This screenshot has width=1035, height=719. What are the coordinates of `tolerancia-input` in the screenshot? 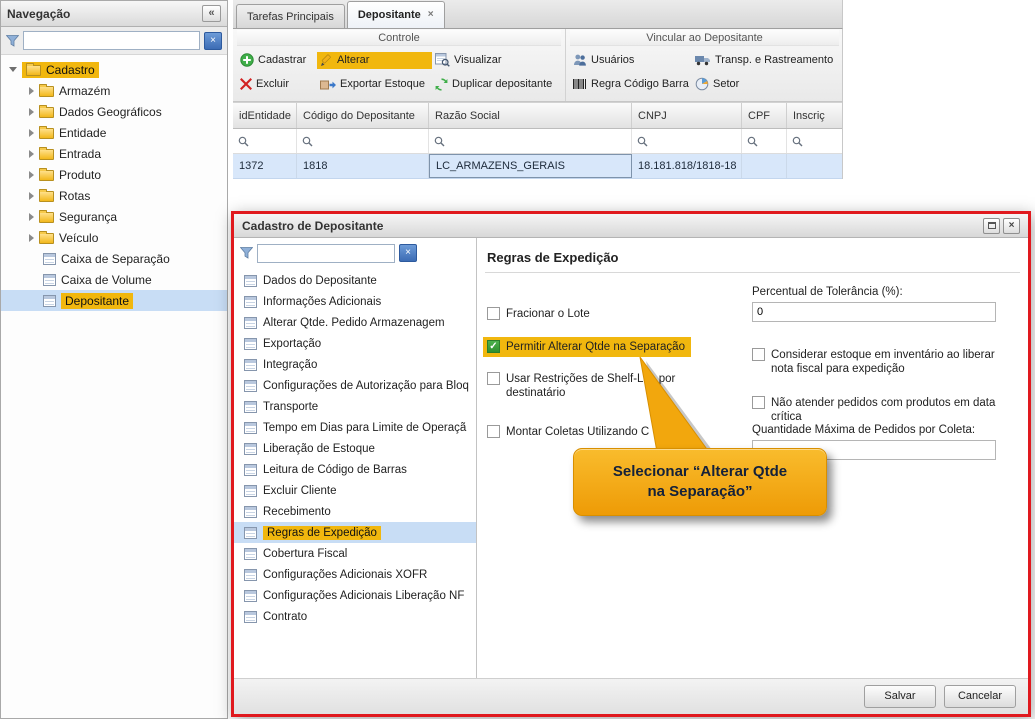 It's located at (874, 312).